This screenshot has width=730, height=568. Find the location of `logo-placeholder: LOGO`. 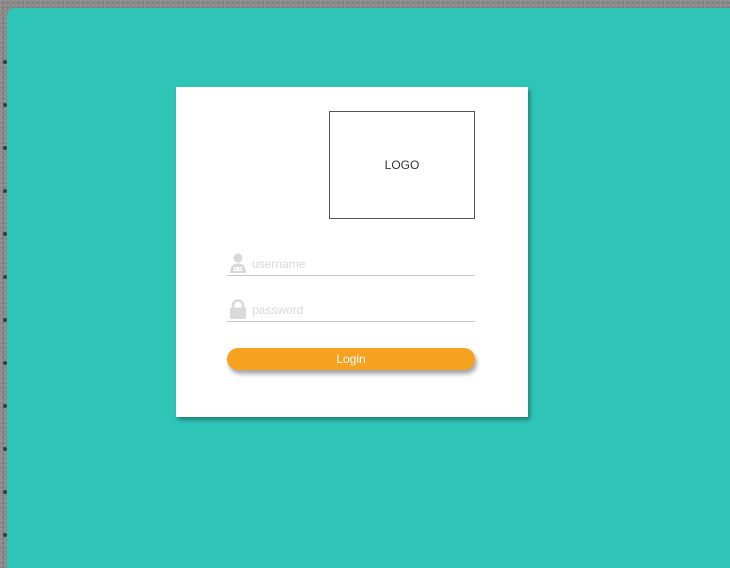

logo-placeholder: LOGO is located at coordinates (402, 165).